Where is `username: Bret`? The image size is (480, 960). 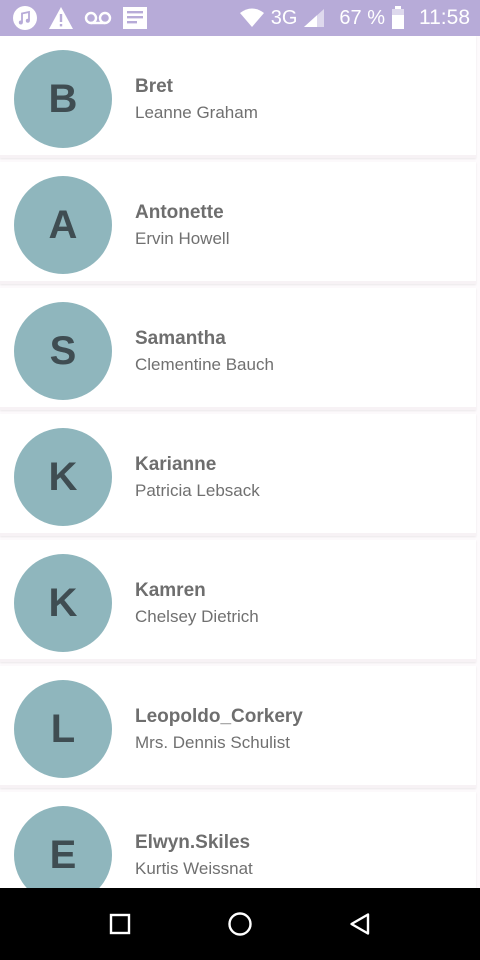 username: Bret is located at coordinates (154, 86).